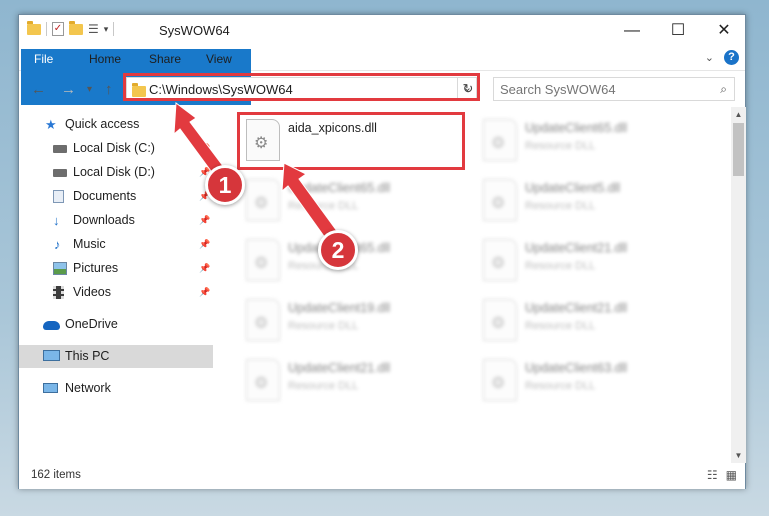 This screenshot has height=516, width=769. What do you see at coordinates (219, 59) in the screenshot?
I see `tab-view: View` at bounding box center [219, 59].